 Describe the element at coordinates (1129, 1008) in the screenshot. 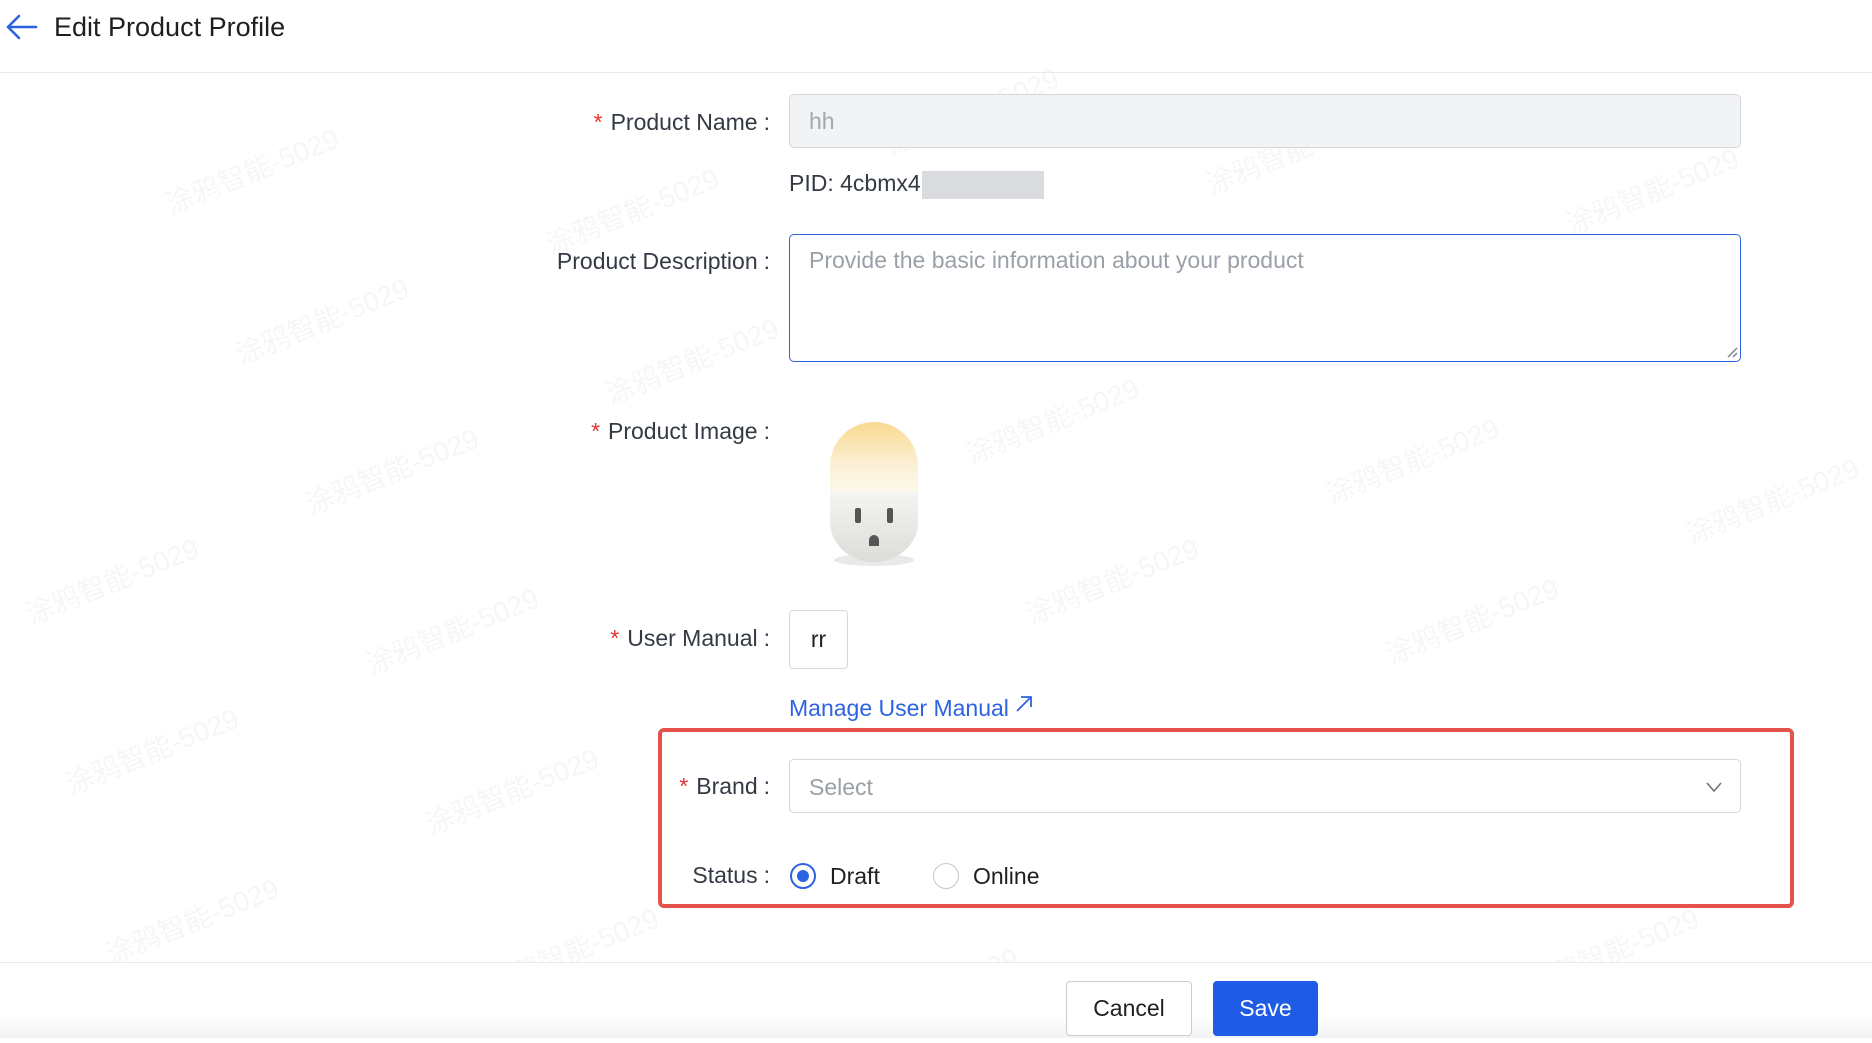

I see `cancel-button: Cancel` at that location.